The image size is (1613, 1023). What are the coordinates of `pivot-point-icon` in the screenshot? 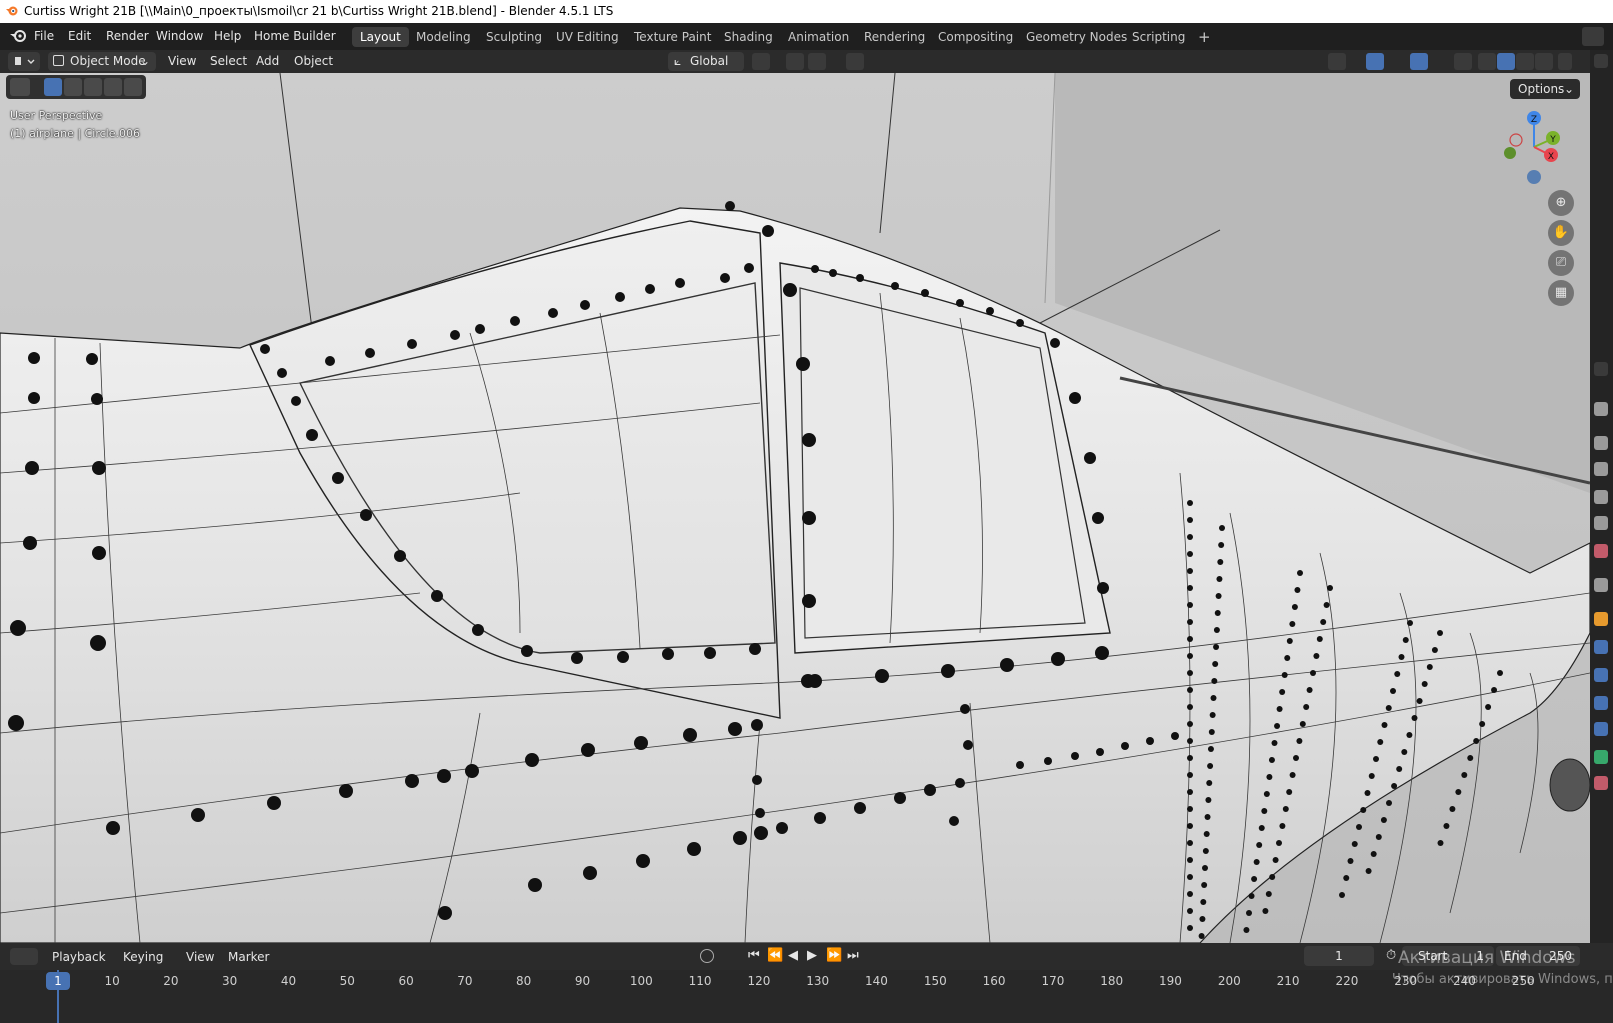 It's located at (761, 61).